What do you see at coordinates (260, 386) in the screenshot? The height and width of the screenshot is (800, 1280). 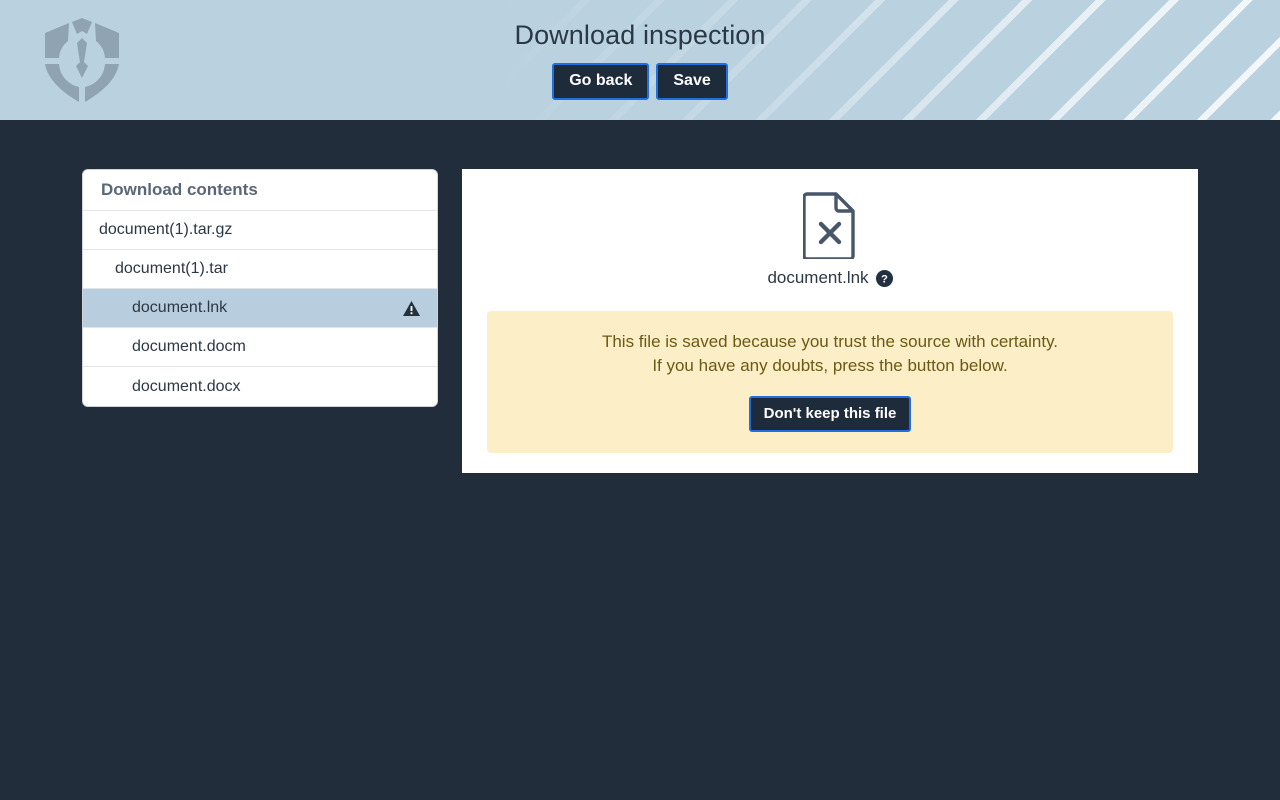 I see `file-list-item: document.docx` at bounding box center [260, 386].